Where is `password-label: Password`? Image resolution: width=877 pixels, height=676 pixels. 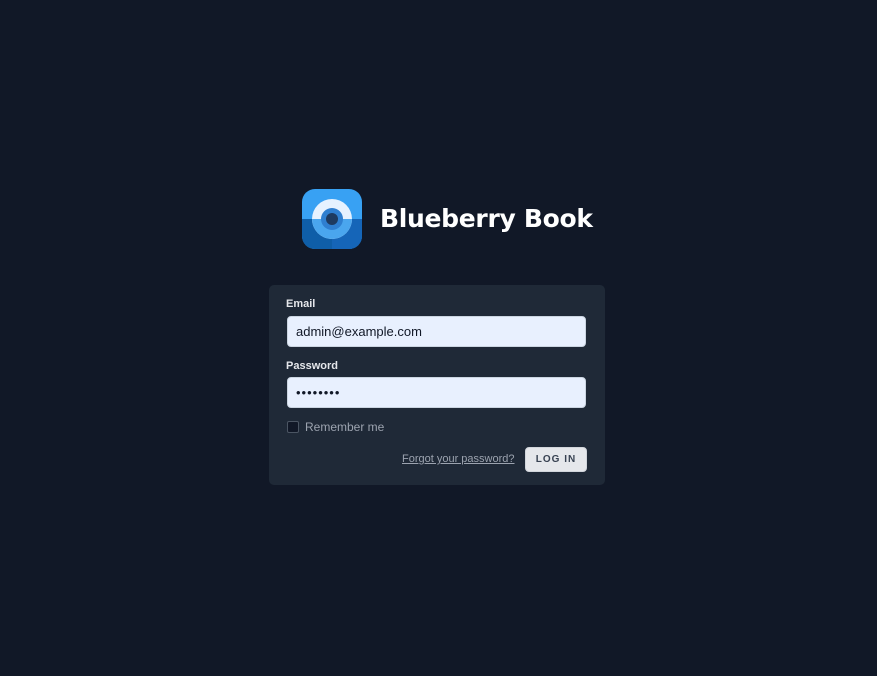 password-label: Password is located at coordinates (312, 366).